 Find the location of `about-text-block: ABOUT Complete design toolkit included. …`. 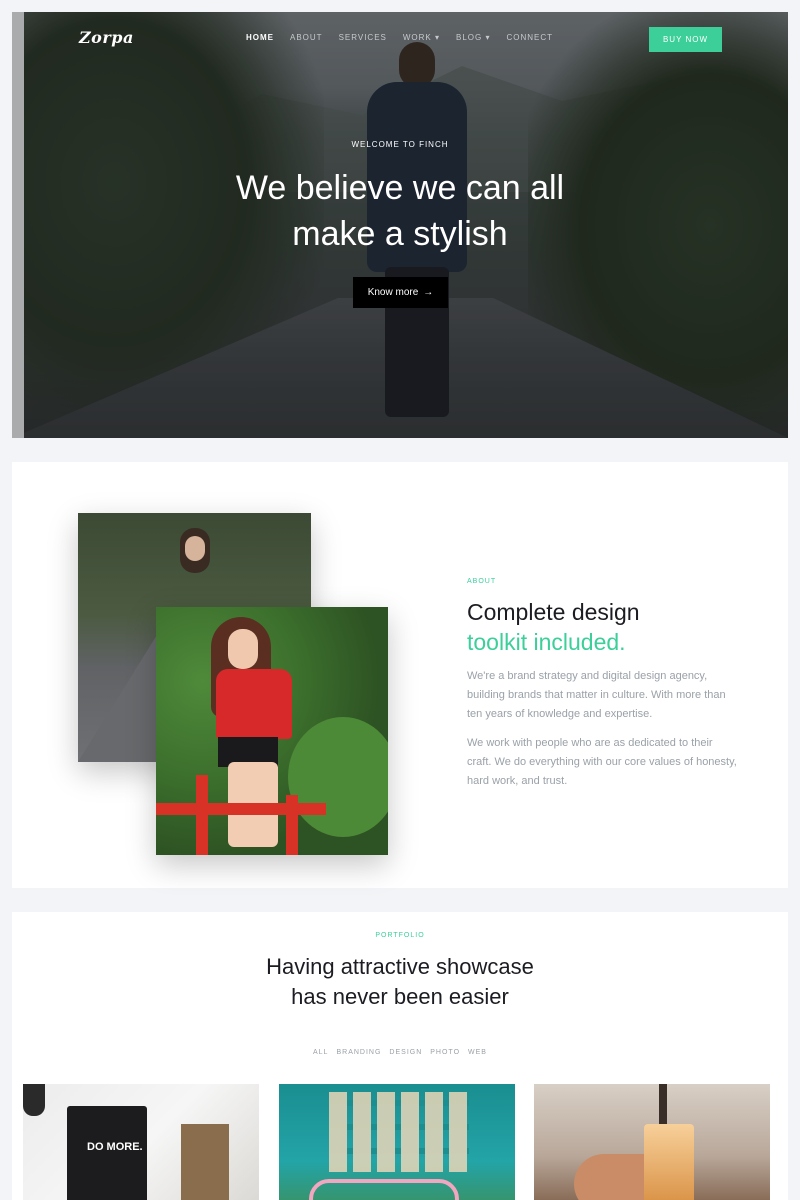

about-text-block: ABOUT Complete design toolkit included. … is located at coordinates (602, 684).